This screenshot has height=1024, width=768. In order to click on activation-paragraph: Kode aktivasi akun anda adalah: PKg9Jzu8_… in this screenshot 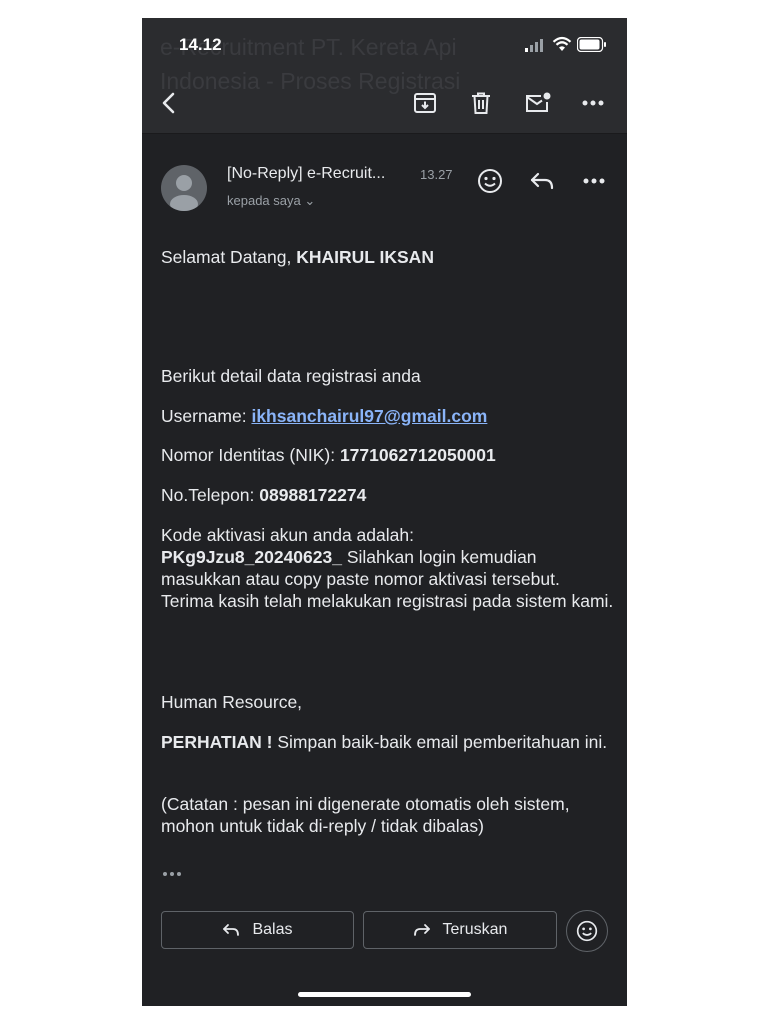, I will do `click(387, 568)`.